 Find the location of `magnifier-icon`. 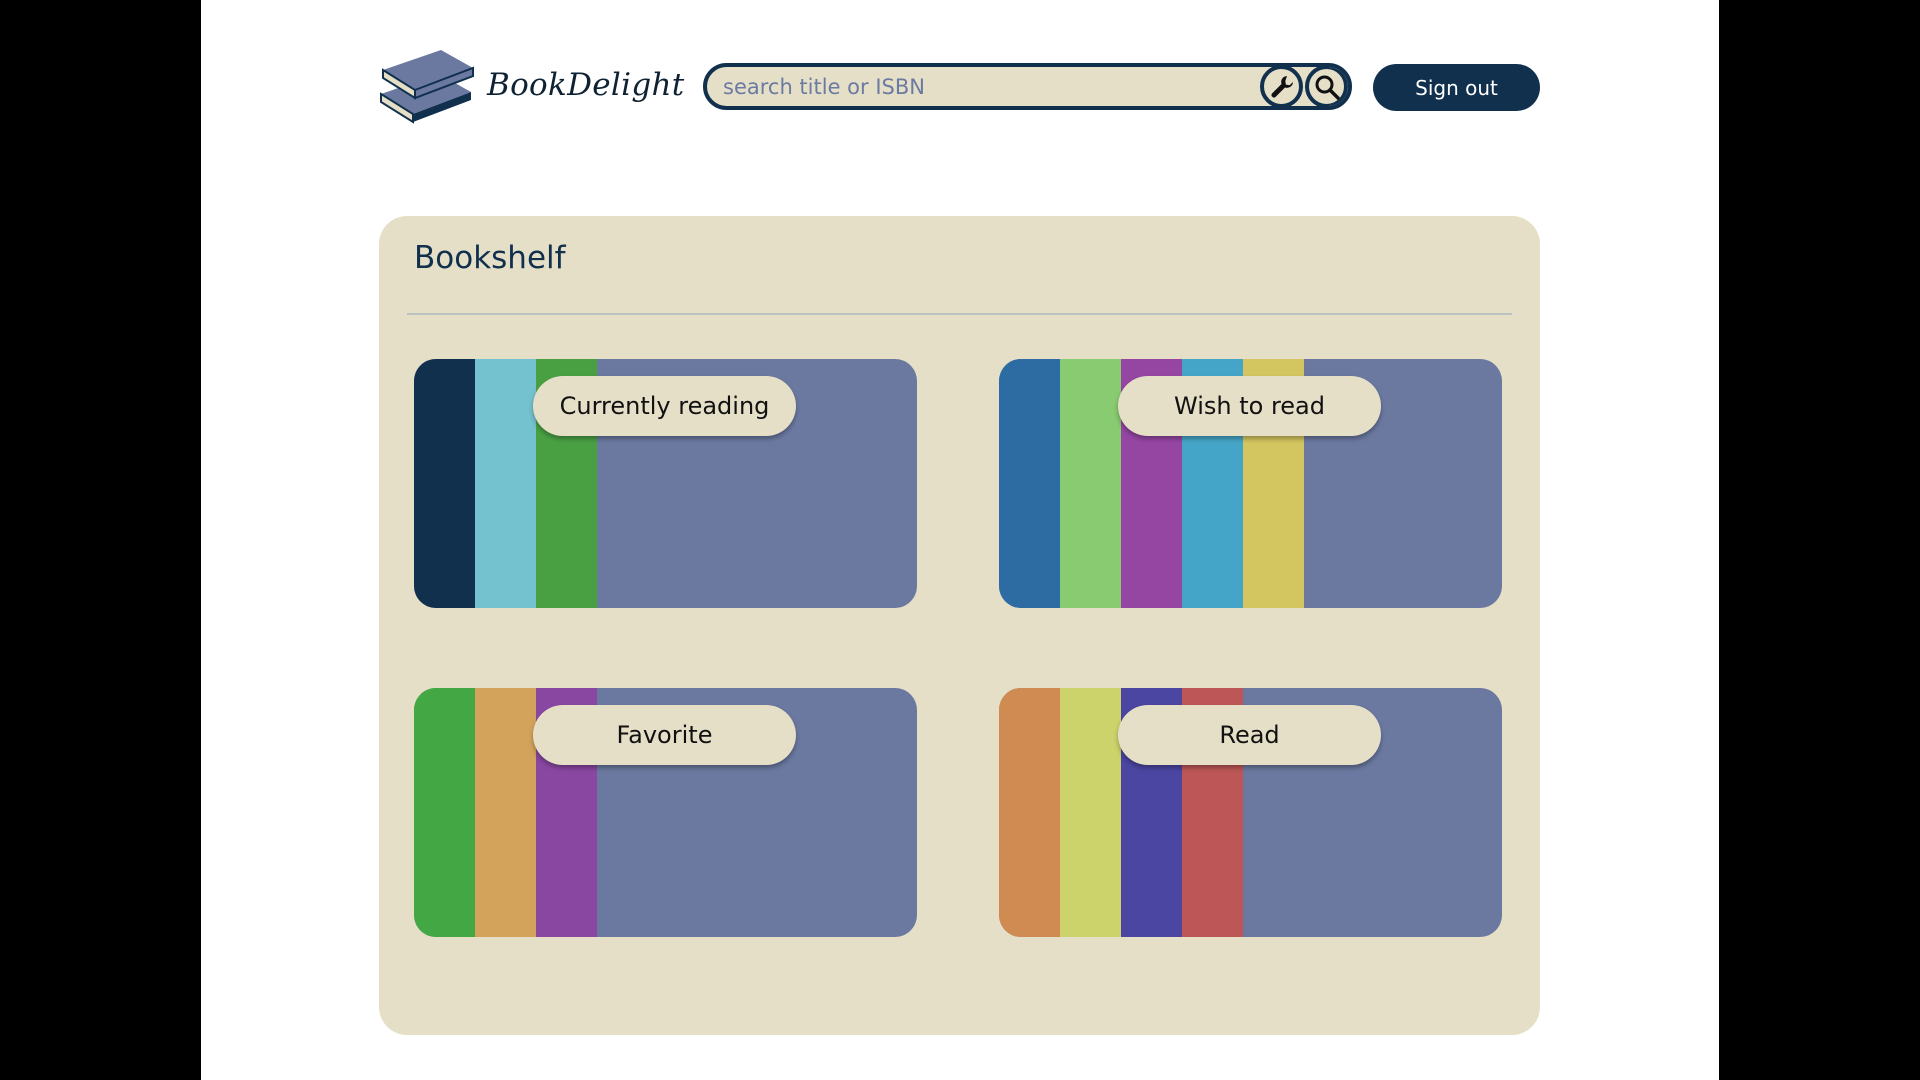

magnifier-icon is located at coordinates (1327, 87).